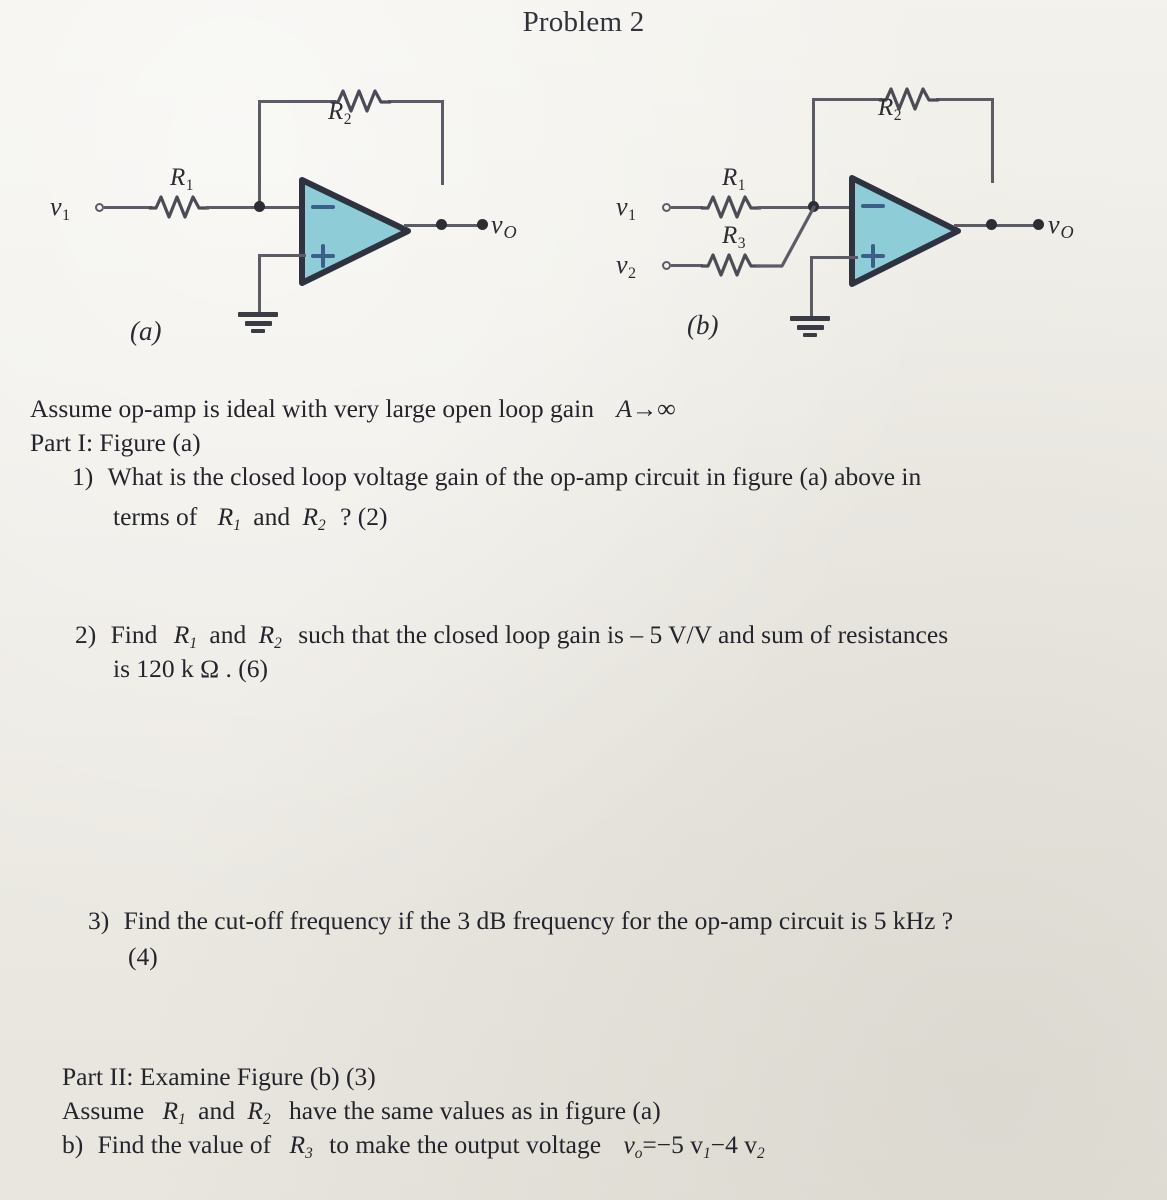  I want to click on resistor-r3-symbol-b, so click(731, 265).